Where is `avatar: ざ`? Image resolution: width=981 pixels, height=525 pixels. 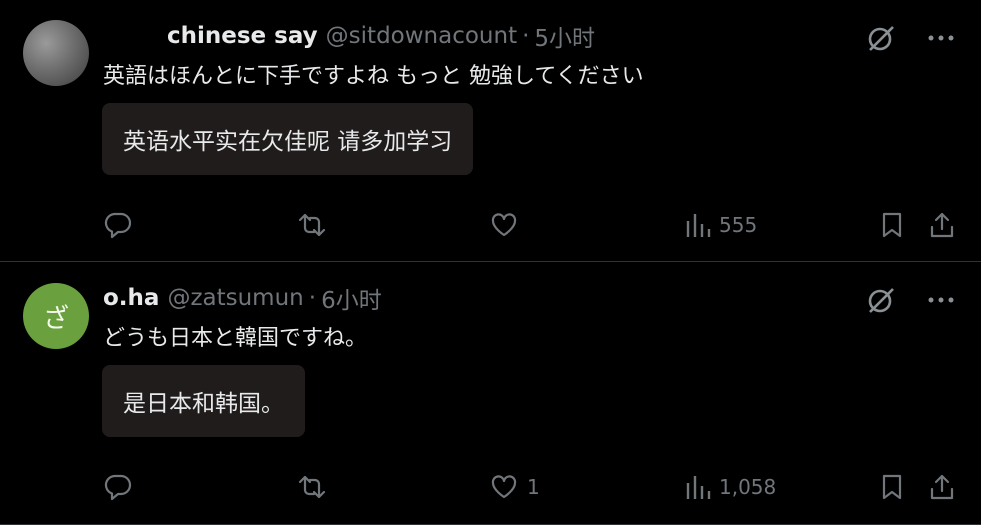 avatar: ざ is located at coordinates (56, 316).